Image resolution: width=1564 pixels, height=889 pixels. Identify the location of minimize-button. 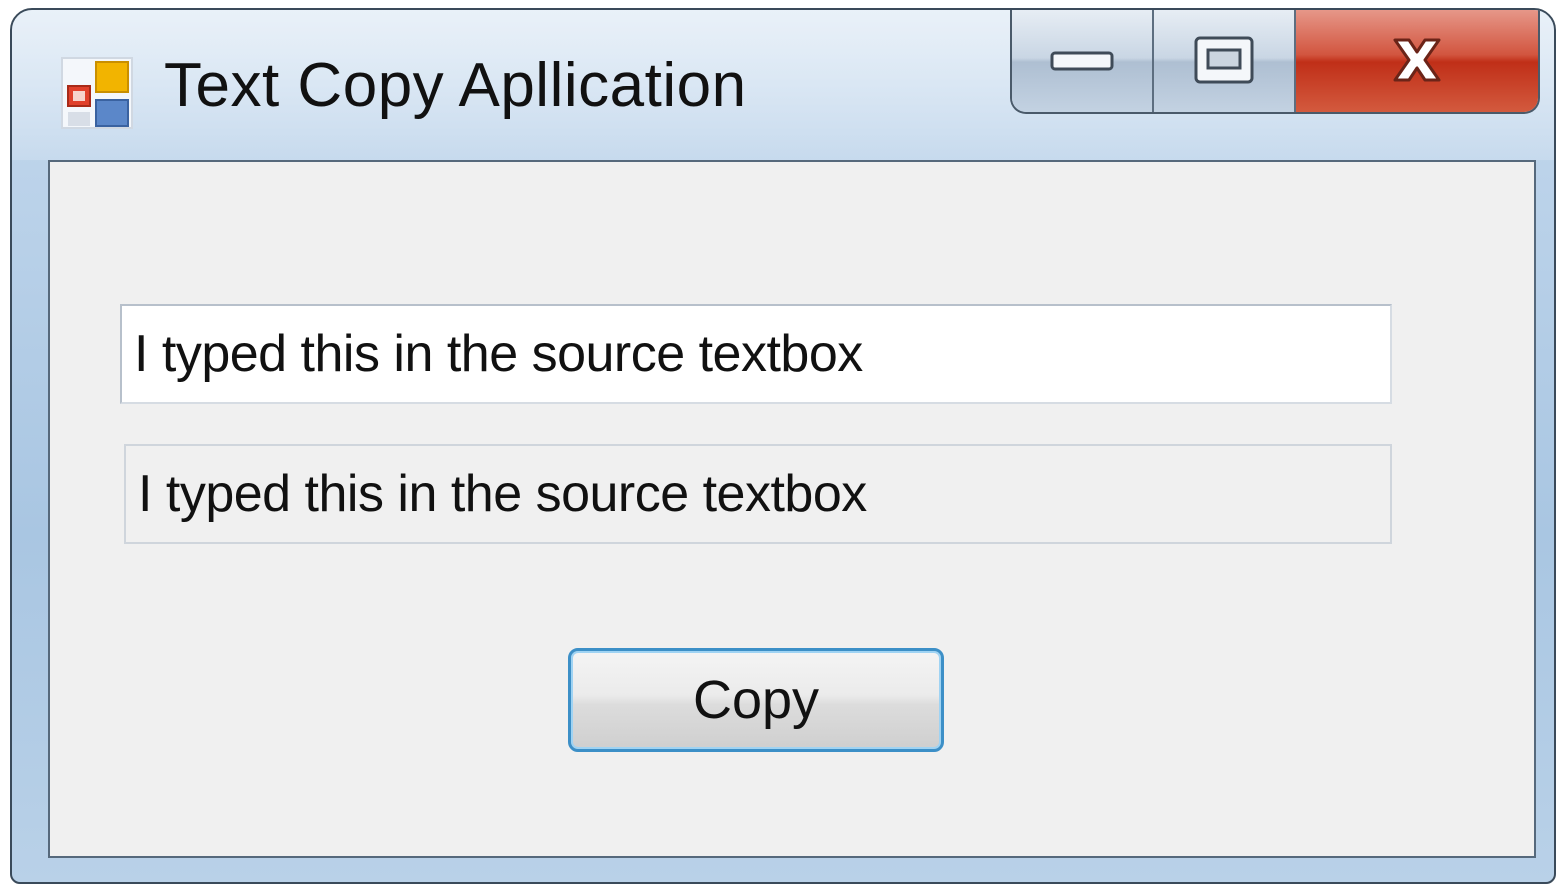
(1083, 61).